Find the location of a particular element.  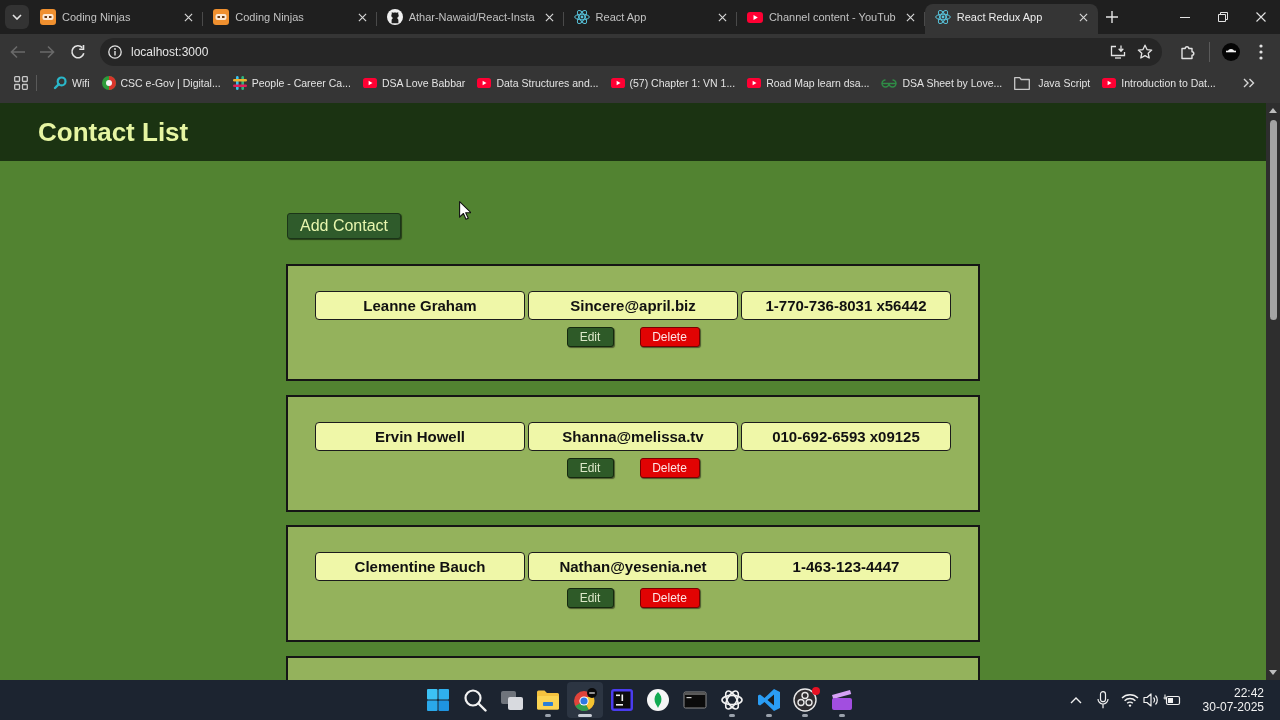

browser-tab: Channel content - YouTub is located at coordinates (830, 19).